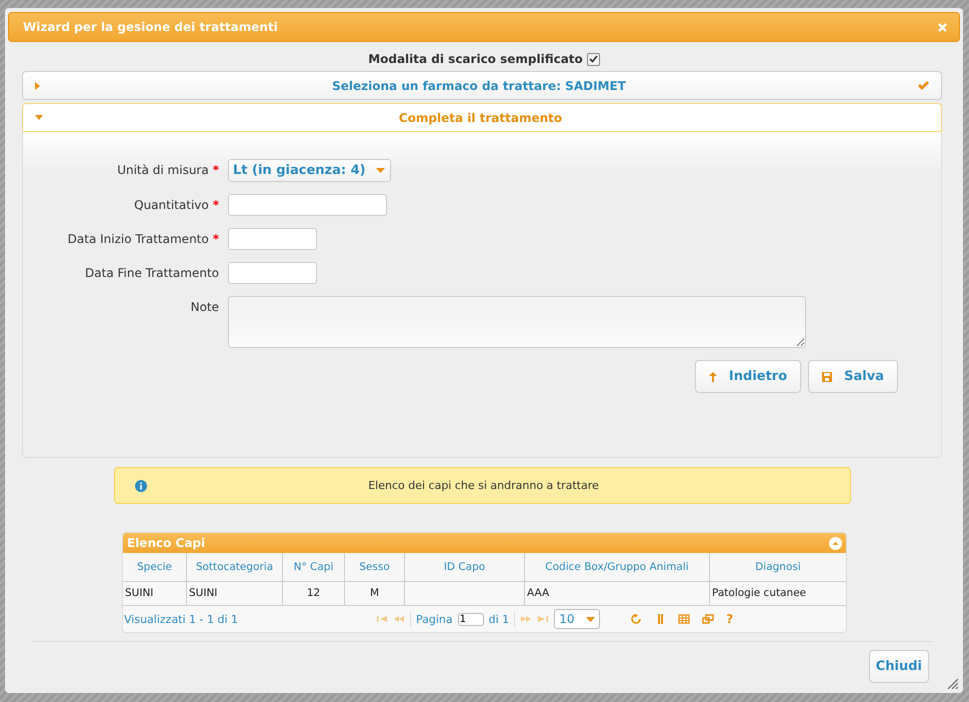 The height and width of the screenshot is (702, 969). Describe the element at coordinates (730, 619) in the screenshot. I see `help-link: ?` at that location.